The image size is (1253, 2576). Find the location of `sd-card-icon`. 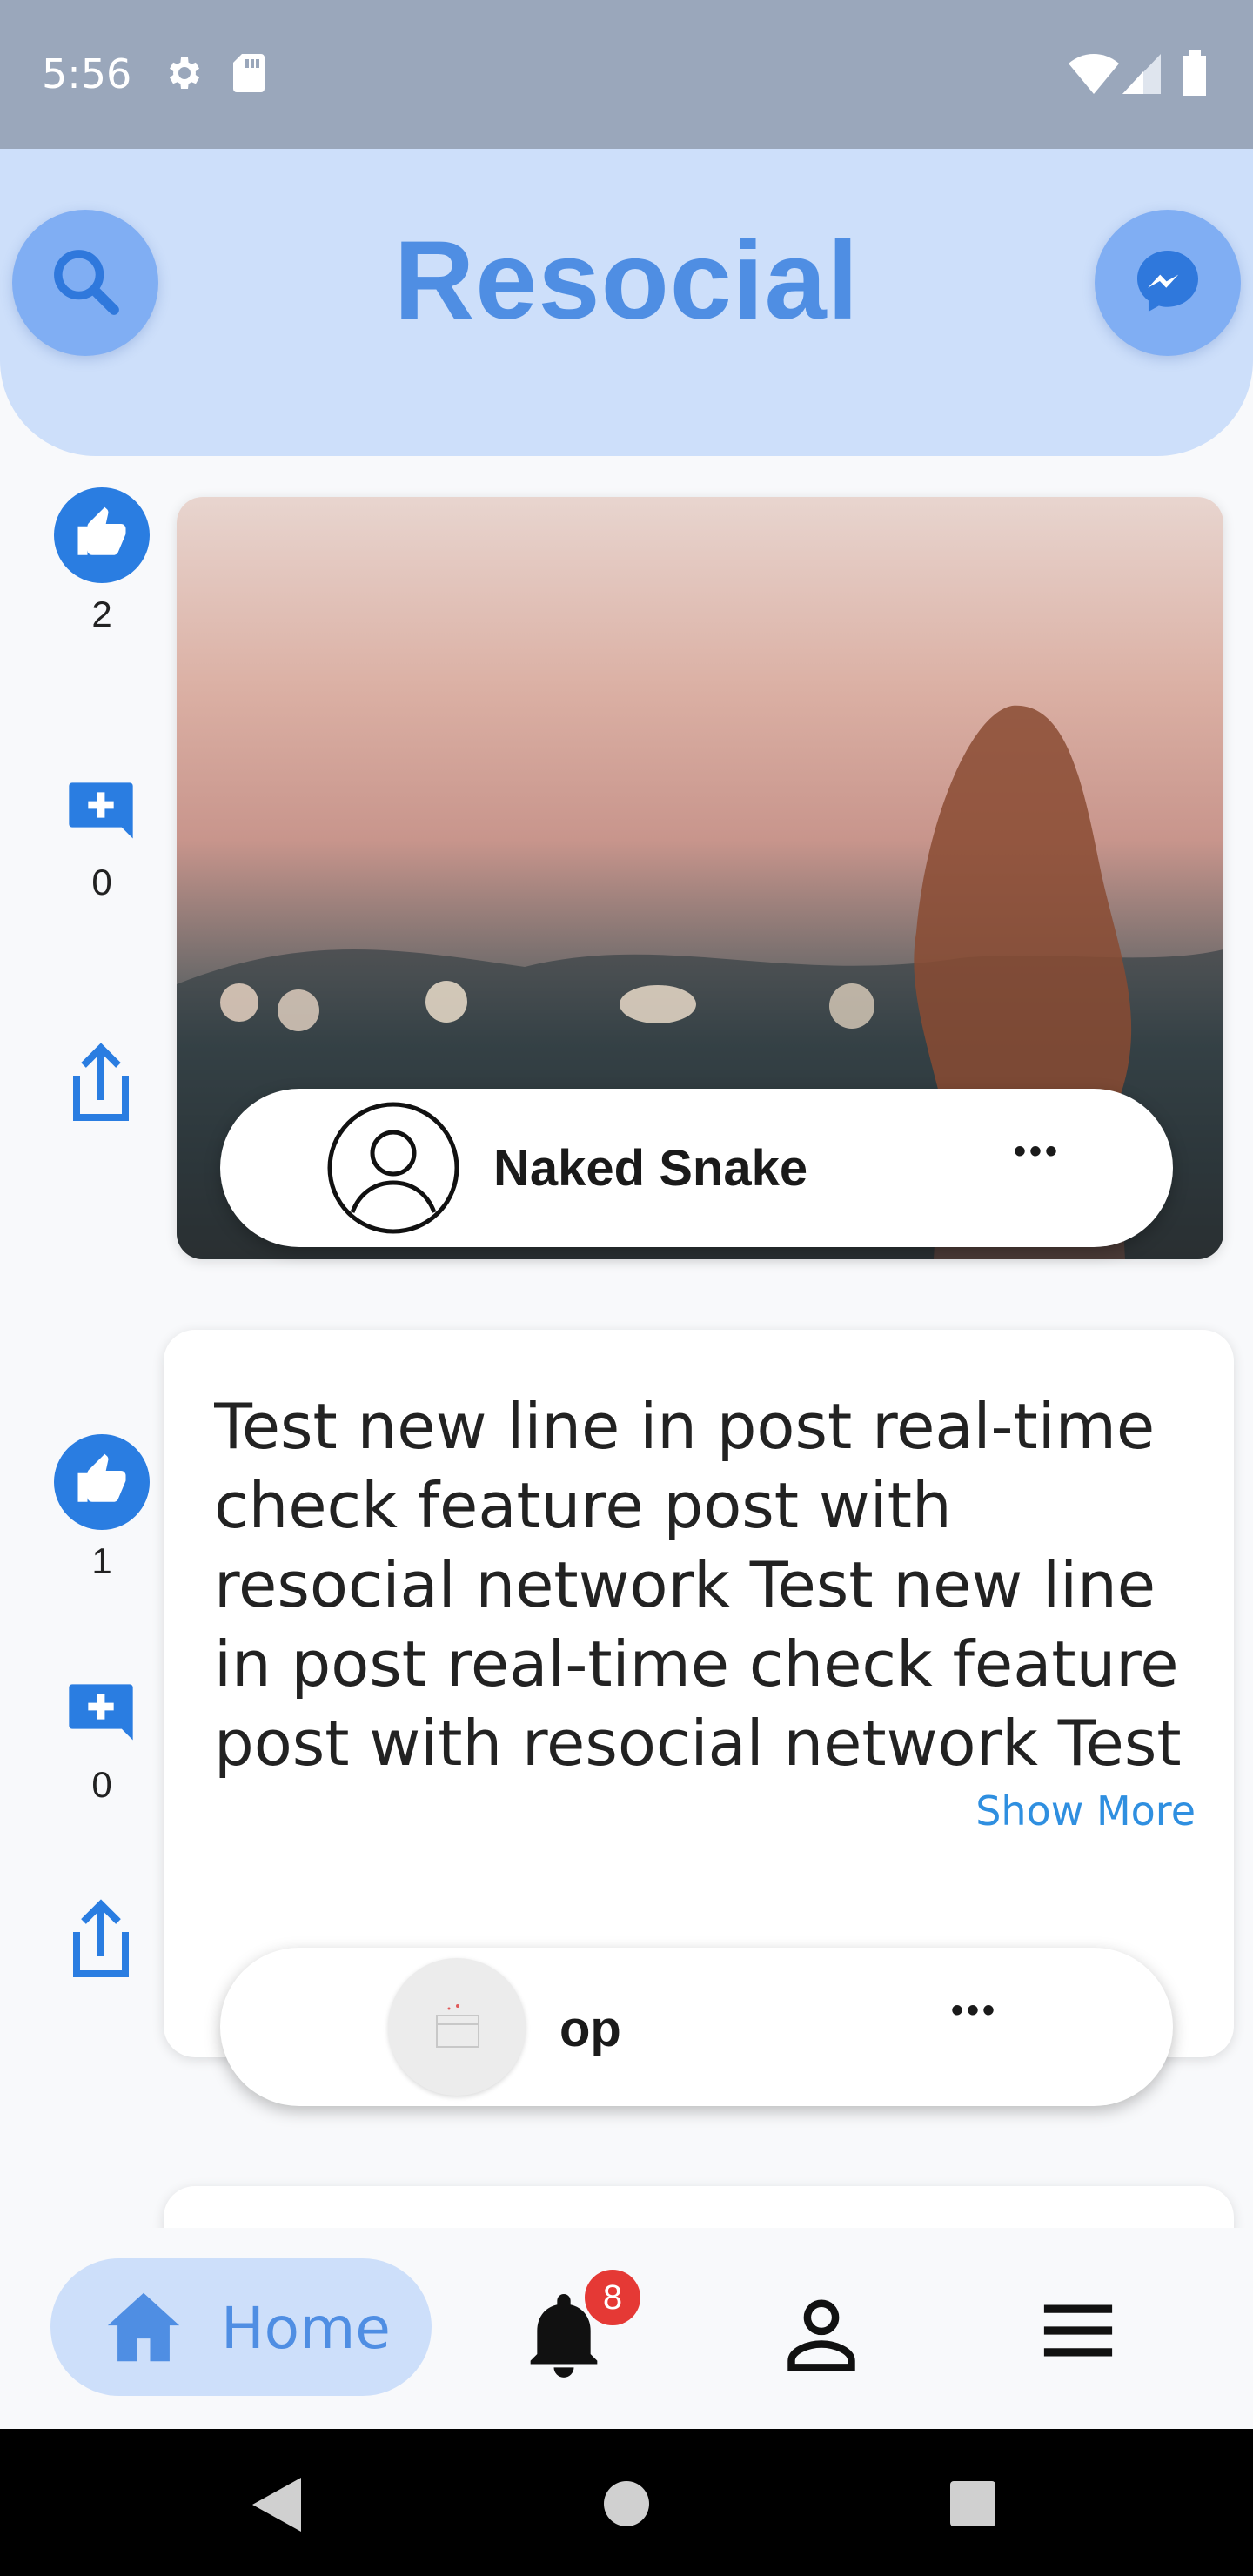

sd-card-icon is located at coordinates (248, 75).